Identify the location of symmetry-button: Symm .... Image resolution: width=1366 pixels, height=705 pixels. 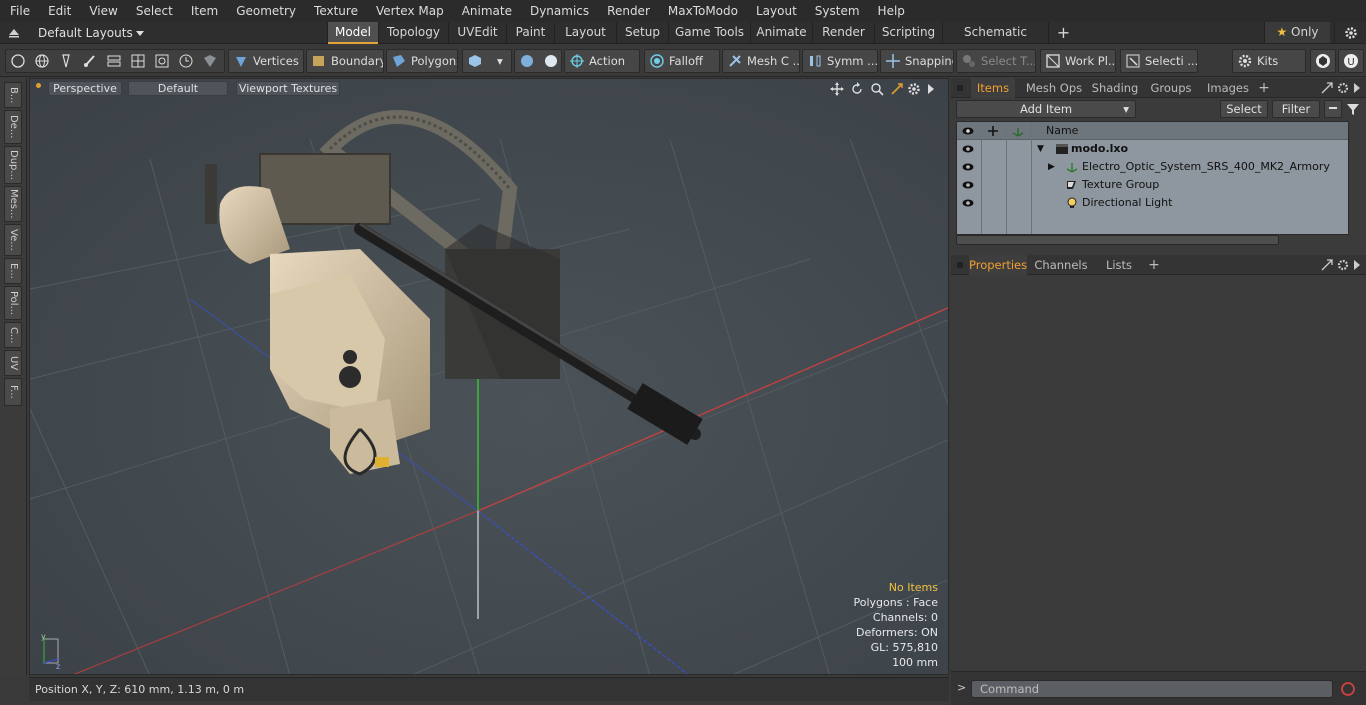
(840, 61).